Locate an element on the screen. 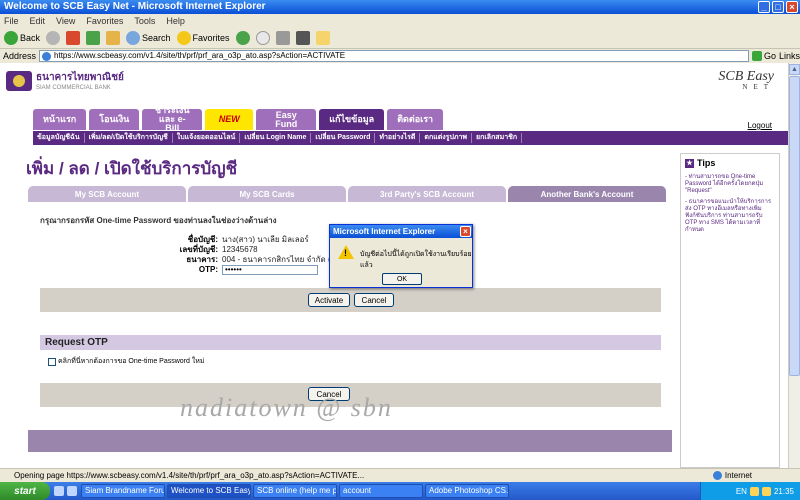 Image resolution: width=800 pixels, height=500 pixels. tab-3rd-party-account: 3rd Party's SCB Account is located at coordinates (427, 194).